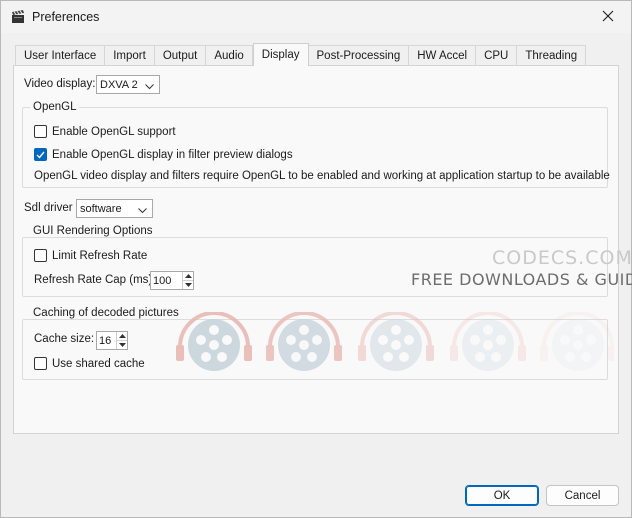 This screenshot has width=632, height=518. Describe the element at coordinates (180, 55) in the screenshot. I see `tab-output: Output` at that location.